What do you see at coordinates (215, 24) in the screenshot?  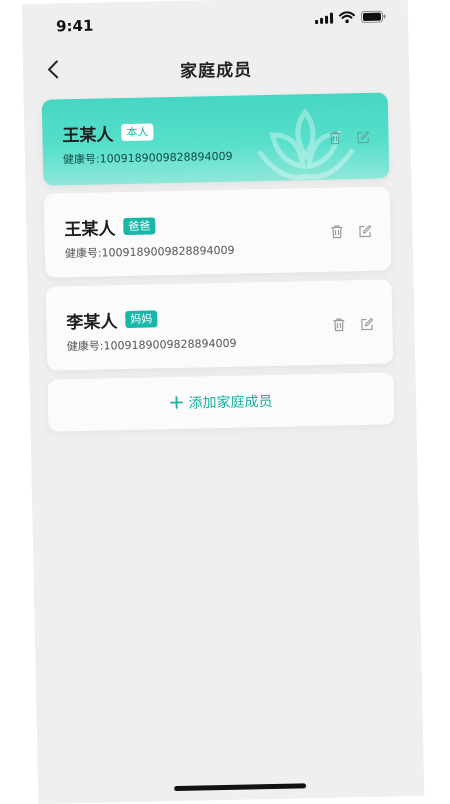 I see `status-bar: 9:41` at bounding box center [215, 24].